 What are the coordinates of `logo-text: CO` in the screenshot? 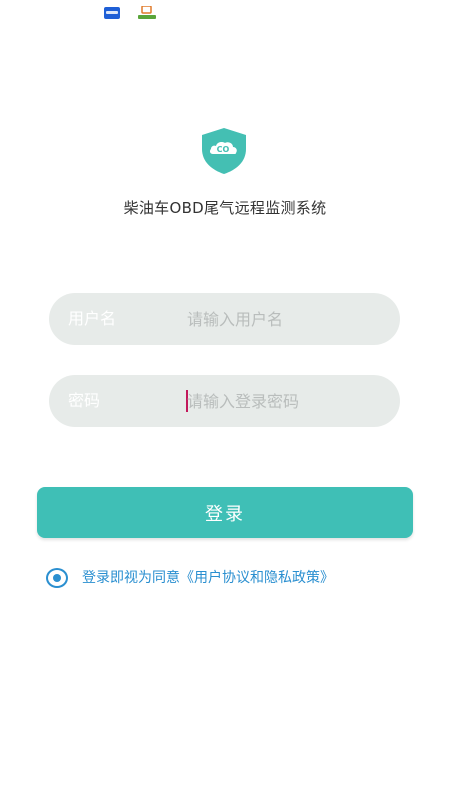 It's located at (223, 149).